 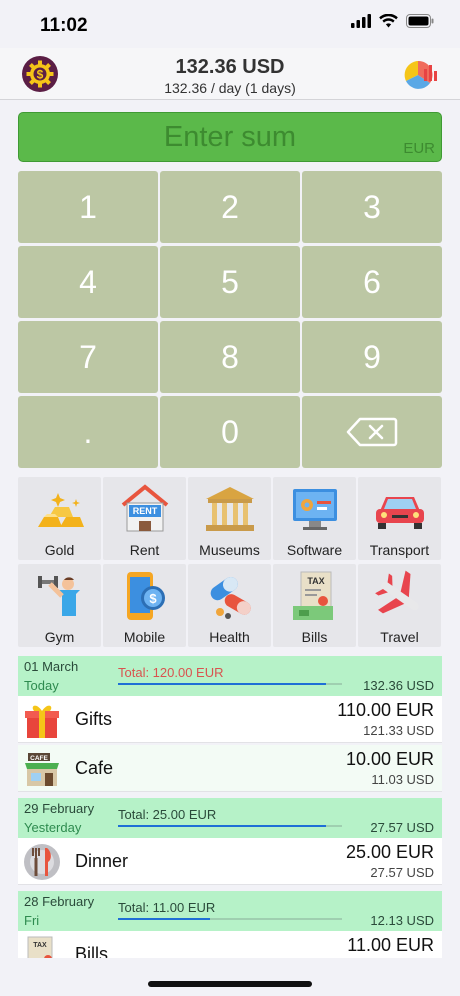 What do you see at coordinates (420, 21) in the screenshot?
I see `battery-icon` at bounding box center [420, 21].